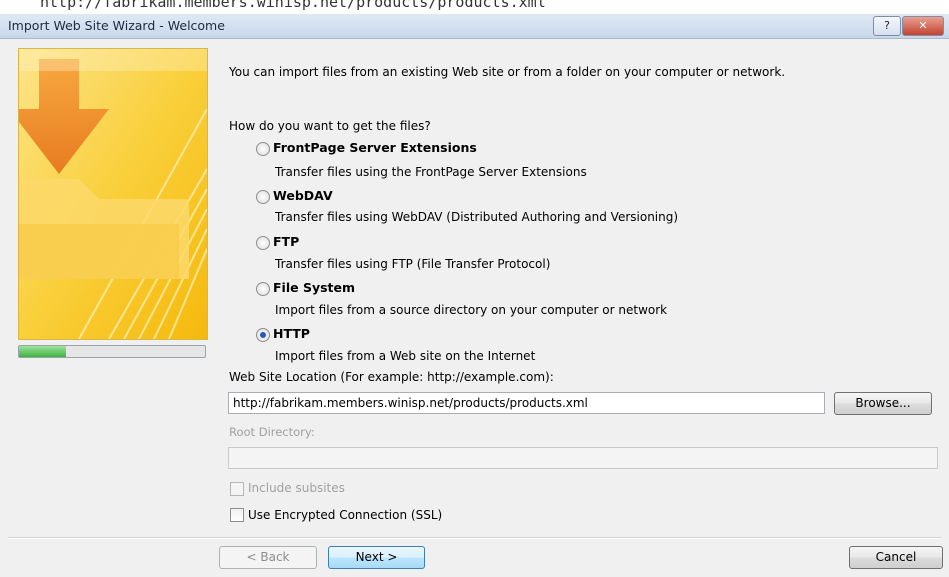  What do you see at coordinates (291, 333) in the screenshot?
I see `option-label-http: HTTP` at bounding box center [291, 333].